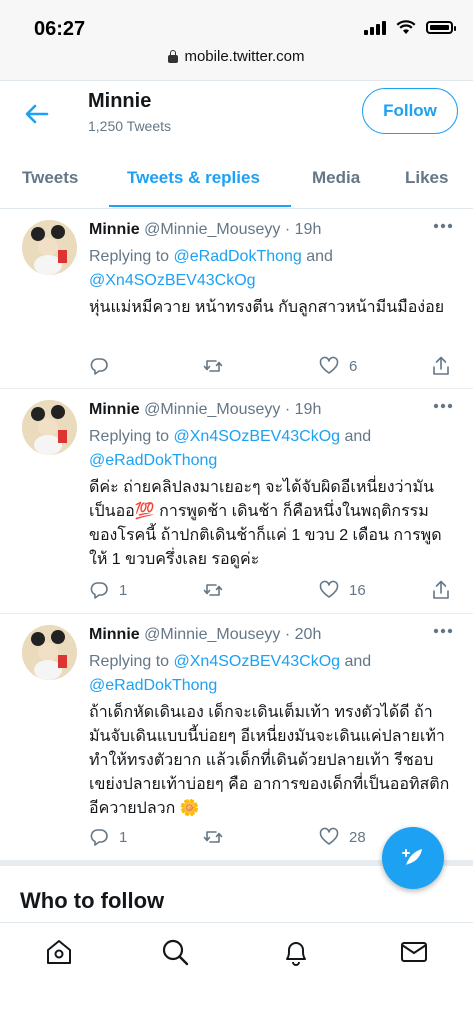  I want to click on like-button: 6, so click(338, 366).